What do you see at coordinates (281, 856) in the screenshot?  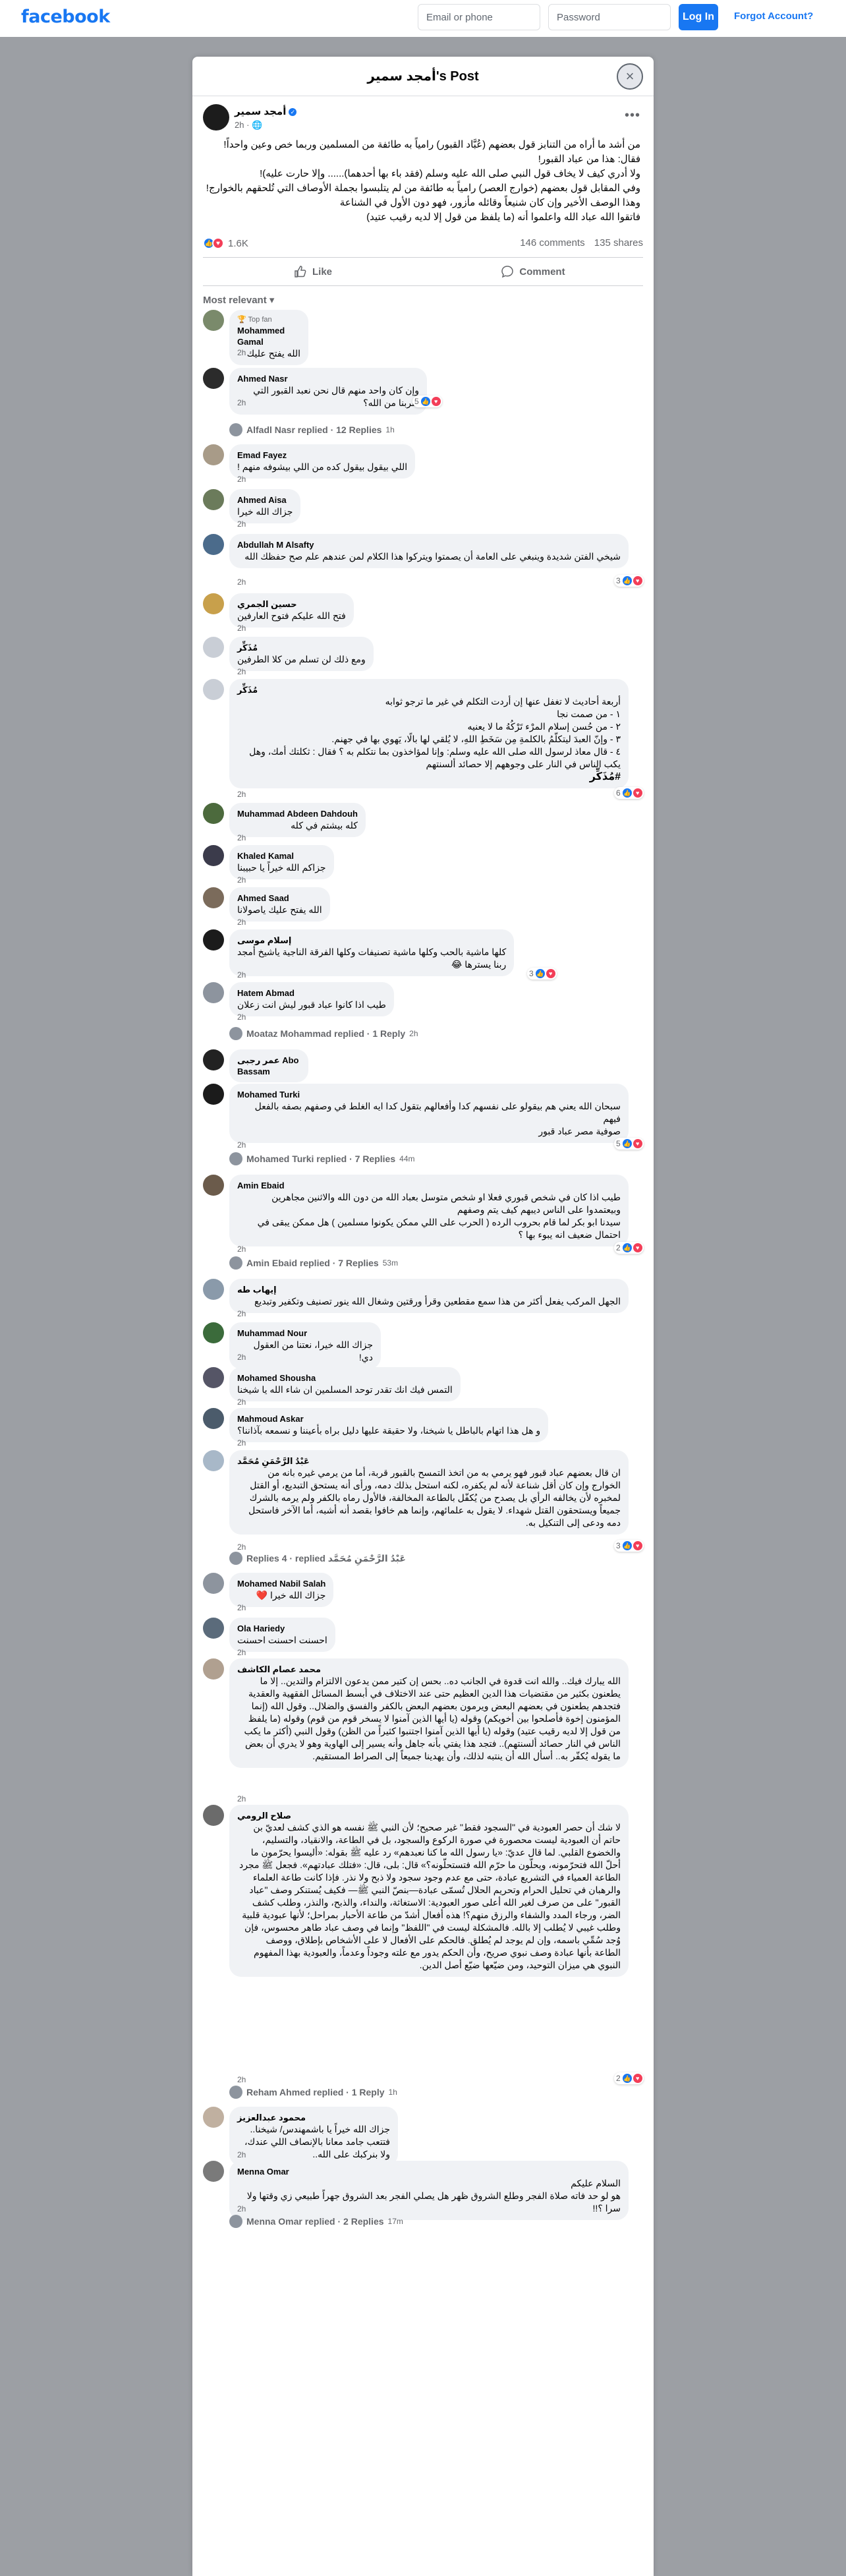 I see `commenter-name: Khaled Kamal` at bounding box center [281, 856].